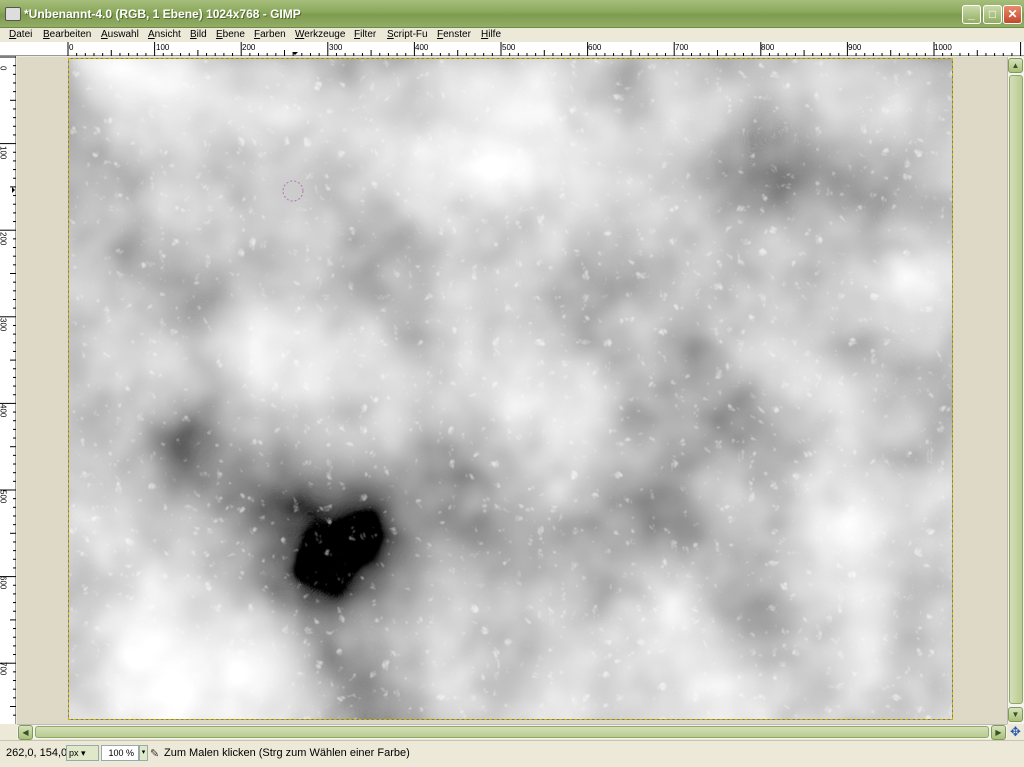  What do you see at coordinates (74, 753) in the screenshot?
I see `unit-value: px` at bounding box center [74, 753].